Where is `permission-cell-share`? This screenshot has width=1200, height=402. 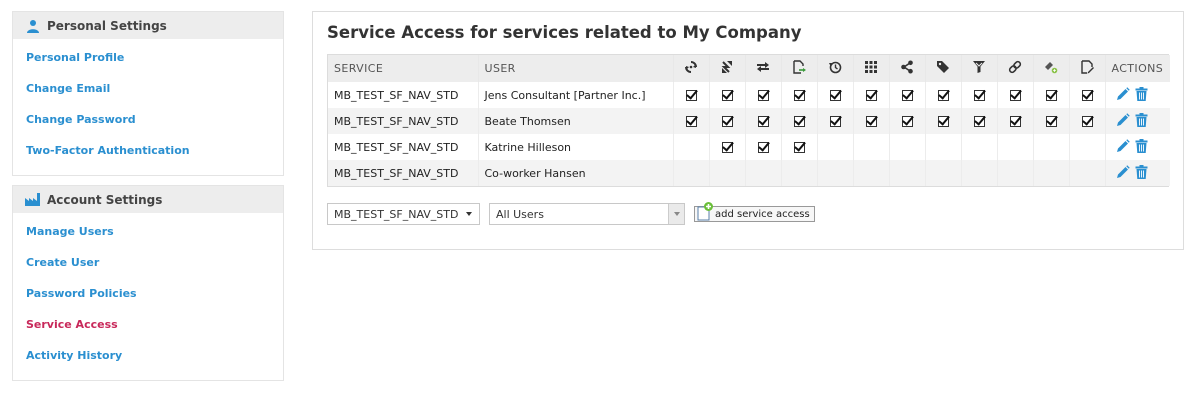
permission-cell-share is located at coordinates (906, 121).